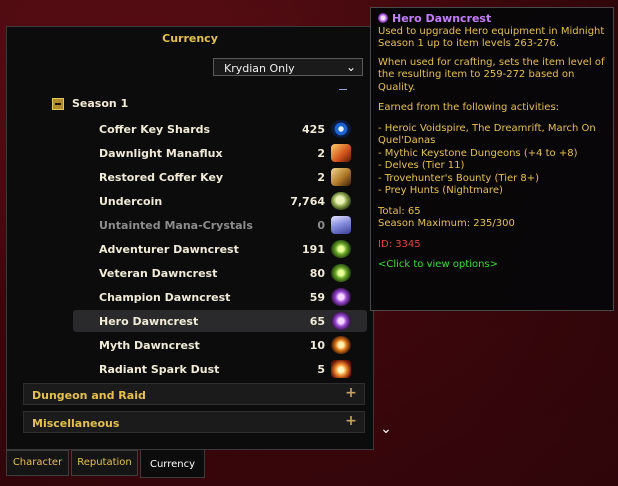 The image size is (618, 486). Describe the element at coordinates (469, 107) in the screenshot. I see `tooltip-earned-header: Earned from the following activities:` at that location.